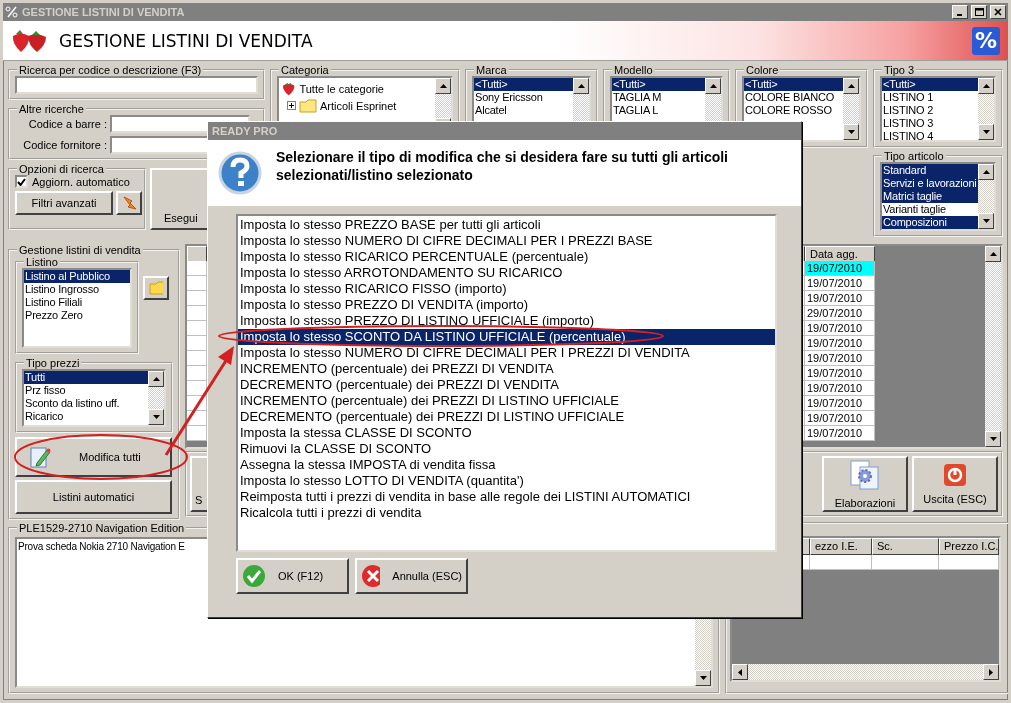  What do you see at coordinates (186, 40) in the screenshot?
I see `page-title: GESTIONE LISTINI DI VENDITA` at bounding box center [186, 40].